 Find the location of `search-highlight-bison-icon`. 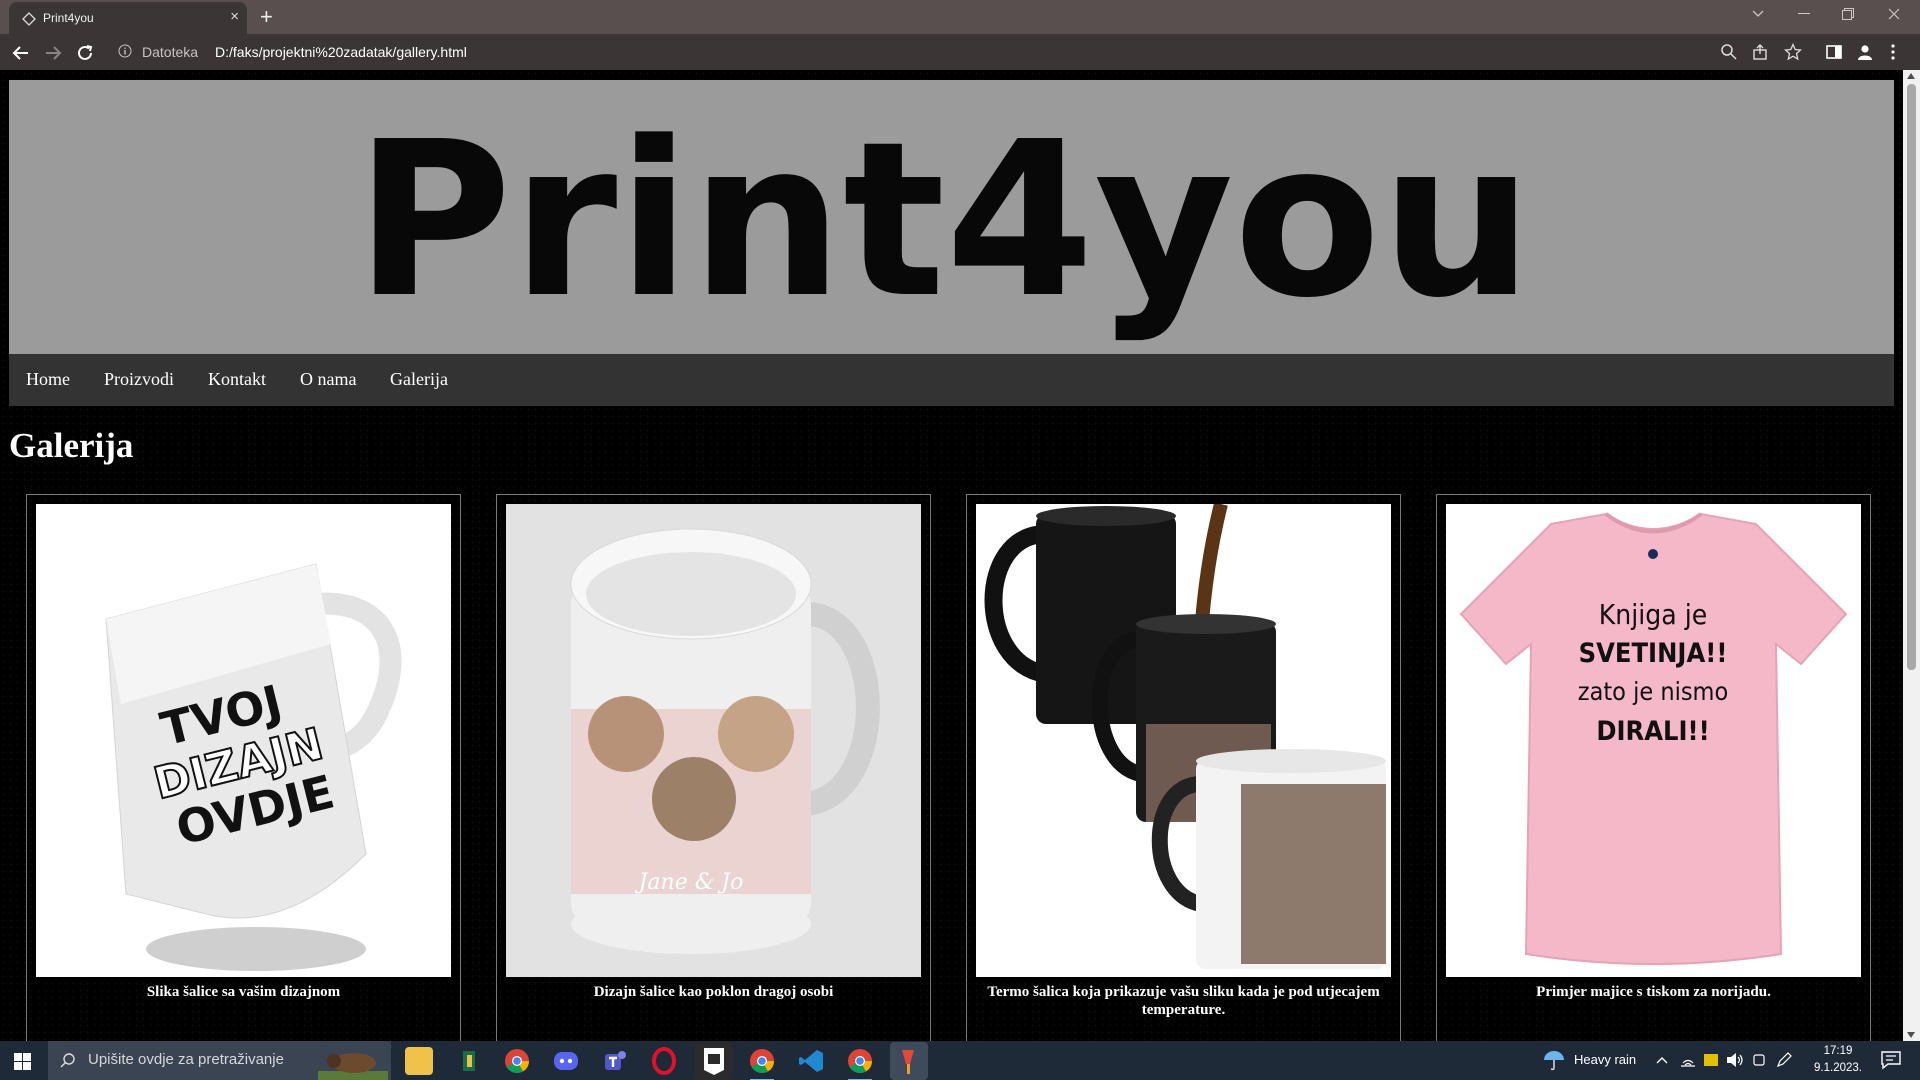

search-highlight-bison-icon is located at coordinates (353, 1066).